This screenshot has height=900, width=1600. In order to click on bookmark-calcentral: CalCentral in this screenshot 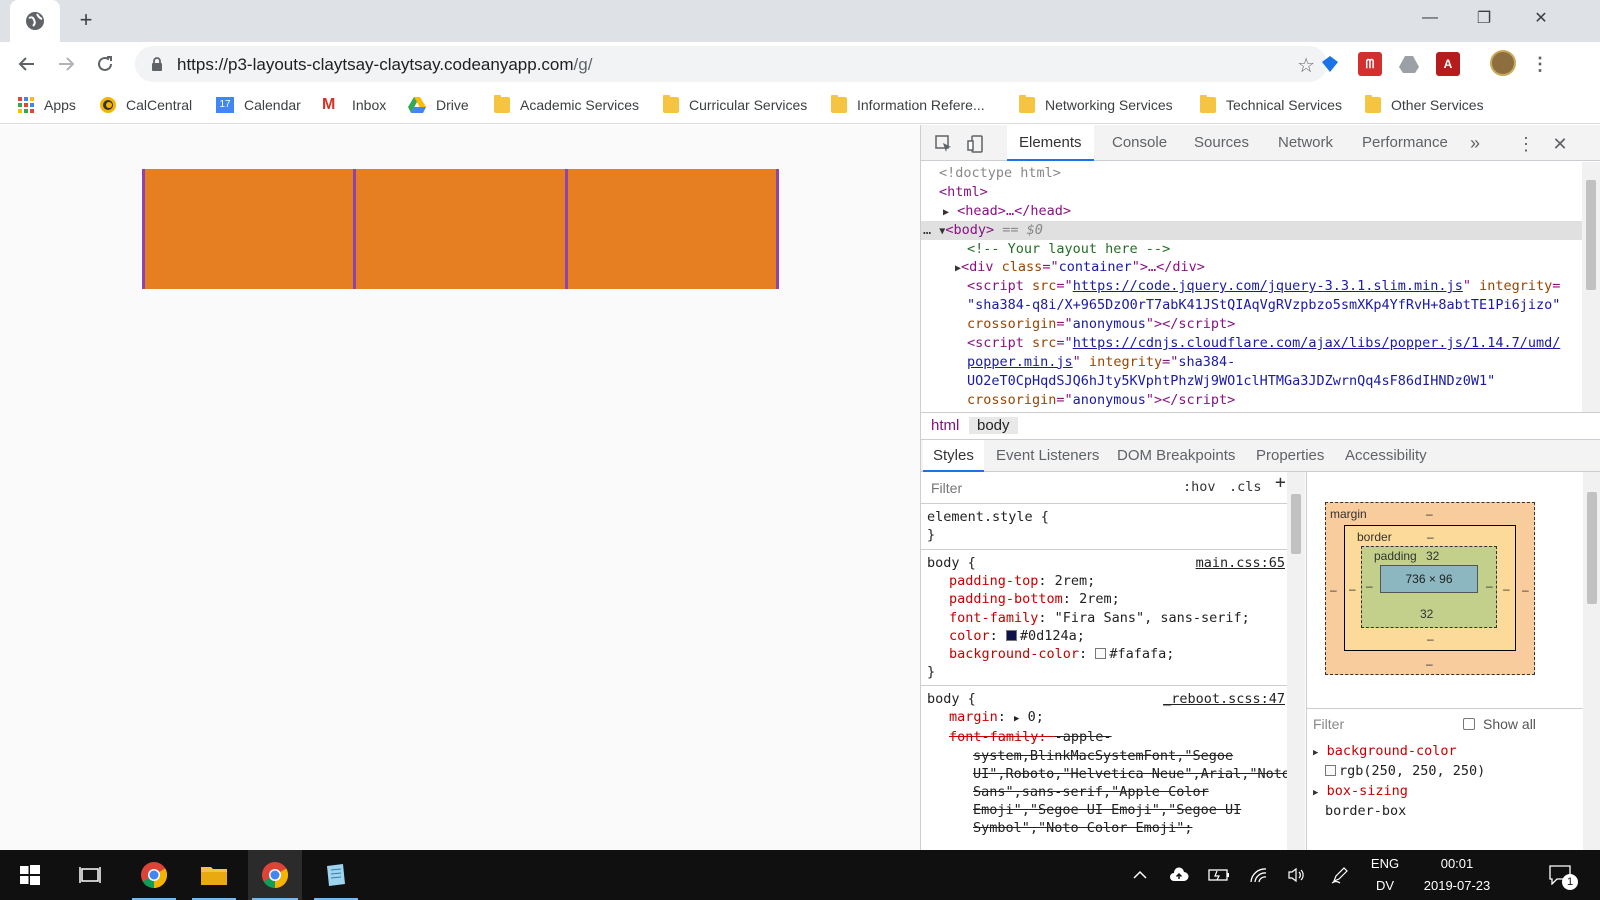, I will do `click(146, 105)`.